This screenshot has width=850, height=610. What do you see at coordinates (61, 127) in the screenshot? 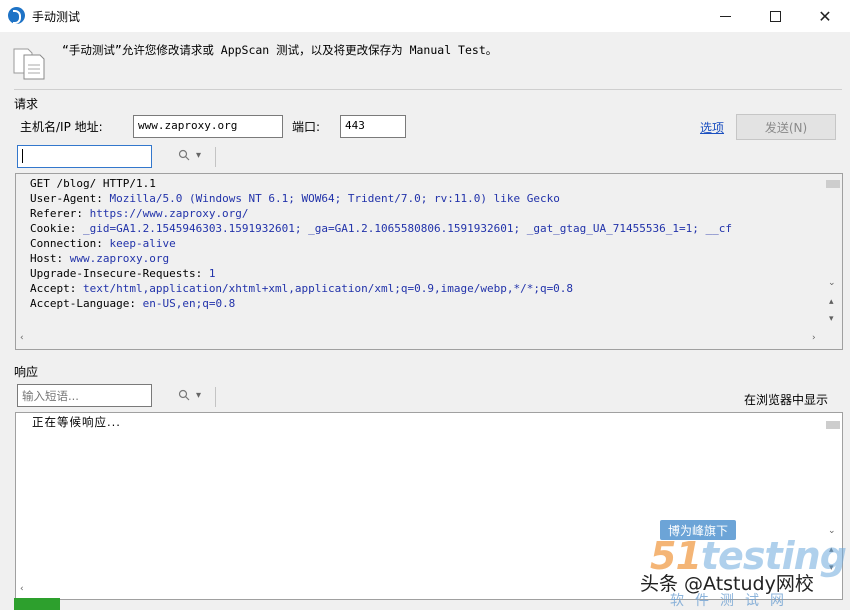
I see `host-label: 主机名/IP 地址:` at bounding box center [61, 127].